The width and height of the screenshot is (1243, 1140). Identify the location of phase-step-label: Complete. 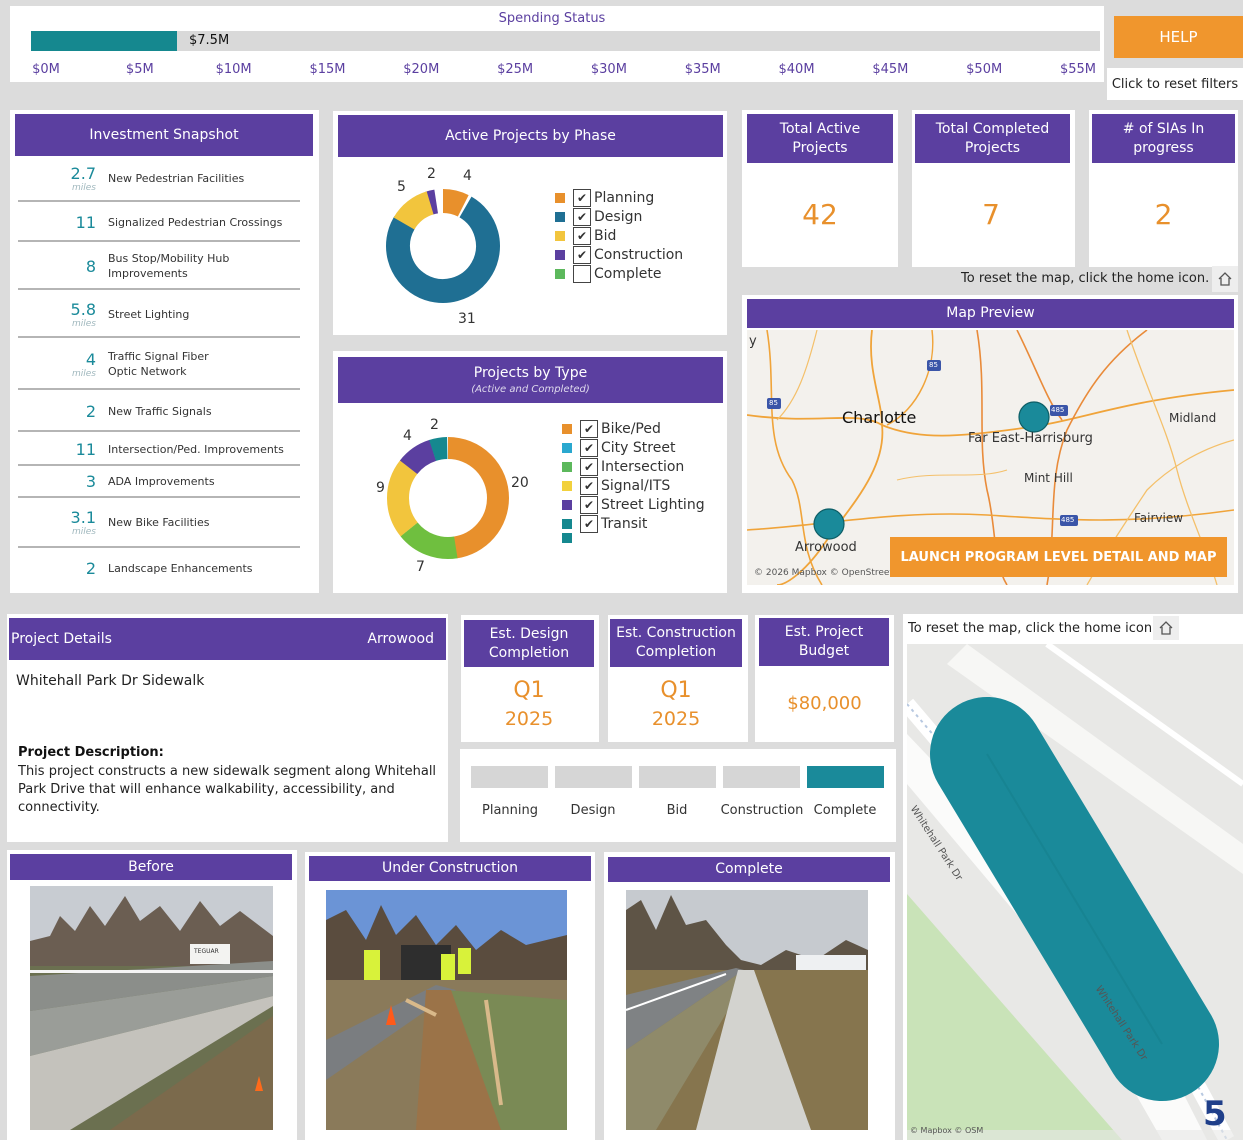
(845, 810).